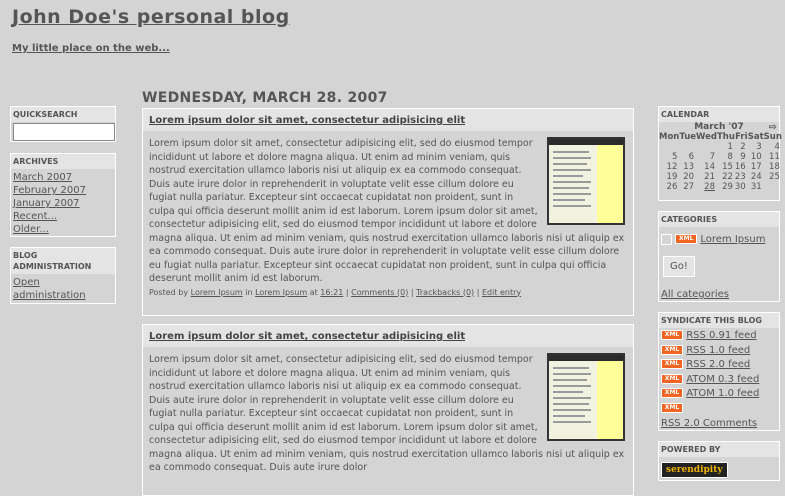 This screenshot has width=785, height=496. I want to click on rss-20-comments-link: RSS 2.0 Comments, so click(709, 423).